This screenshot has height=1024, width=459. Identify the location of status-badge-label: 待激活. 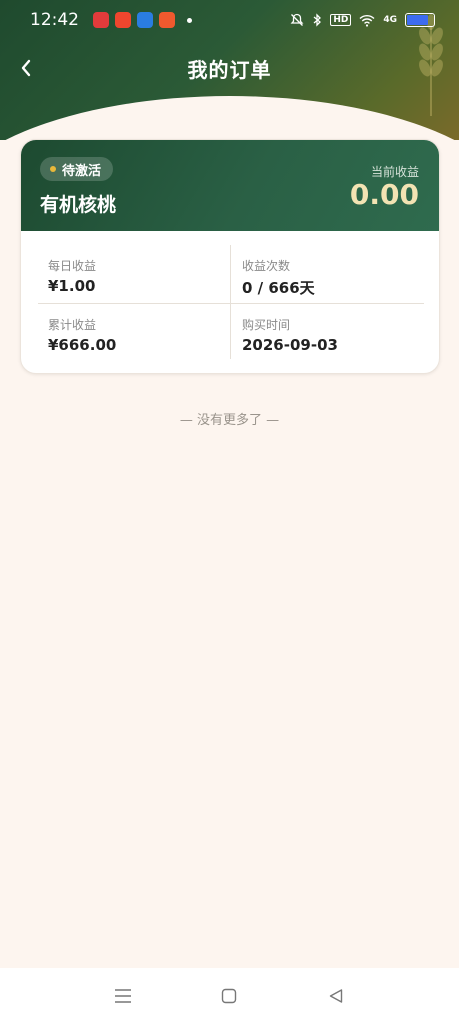
(82, 171).